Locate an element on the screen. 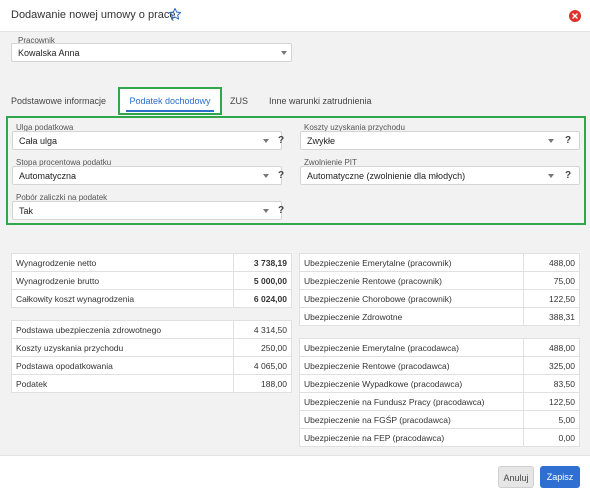  advance-select: Tak ? is located at coordinates (148, 210).